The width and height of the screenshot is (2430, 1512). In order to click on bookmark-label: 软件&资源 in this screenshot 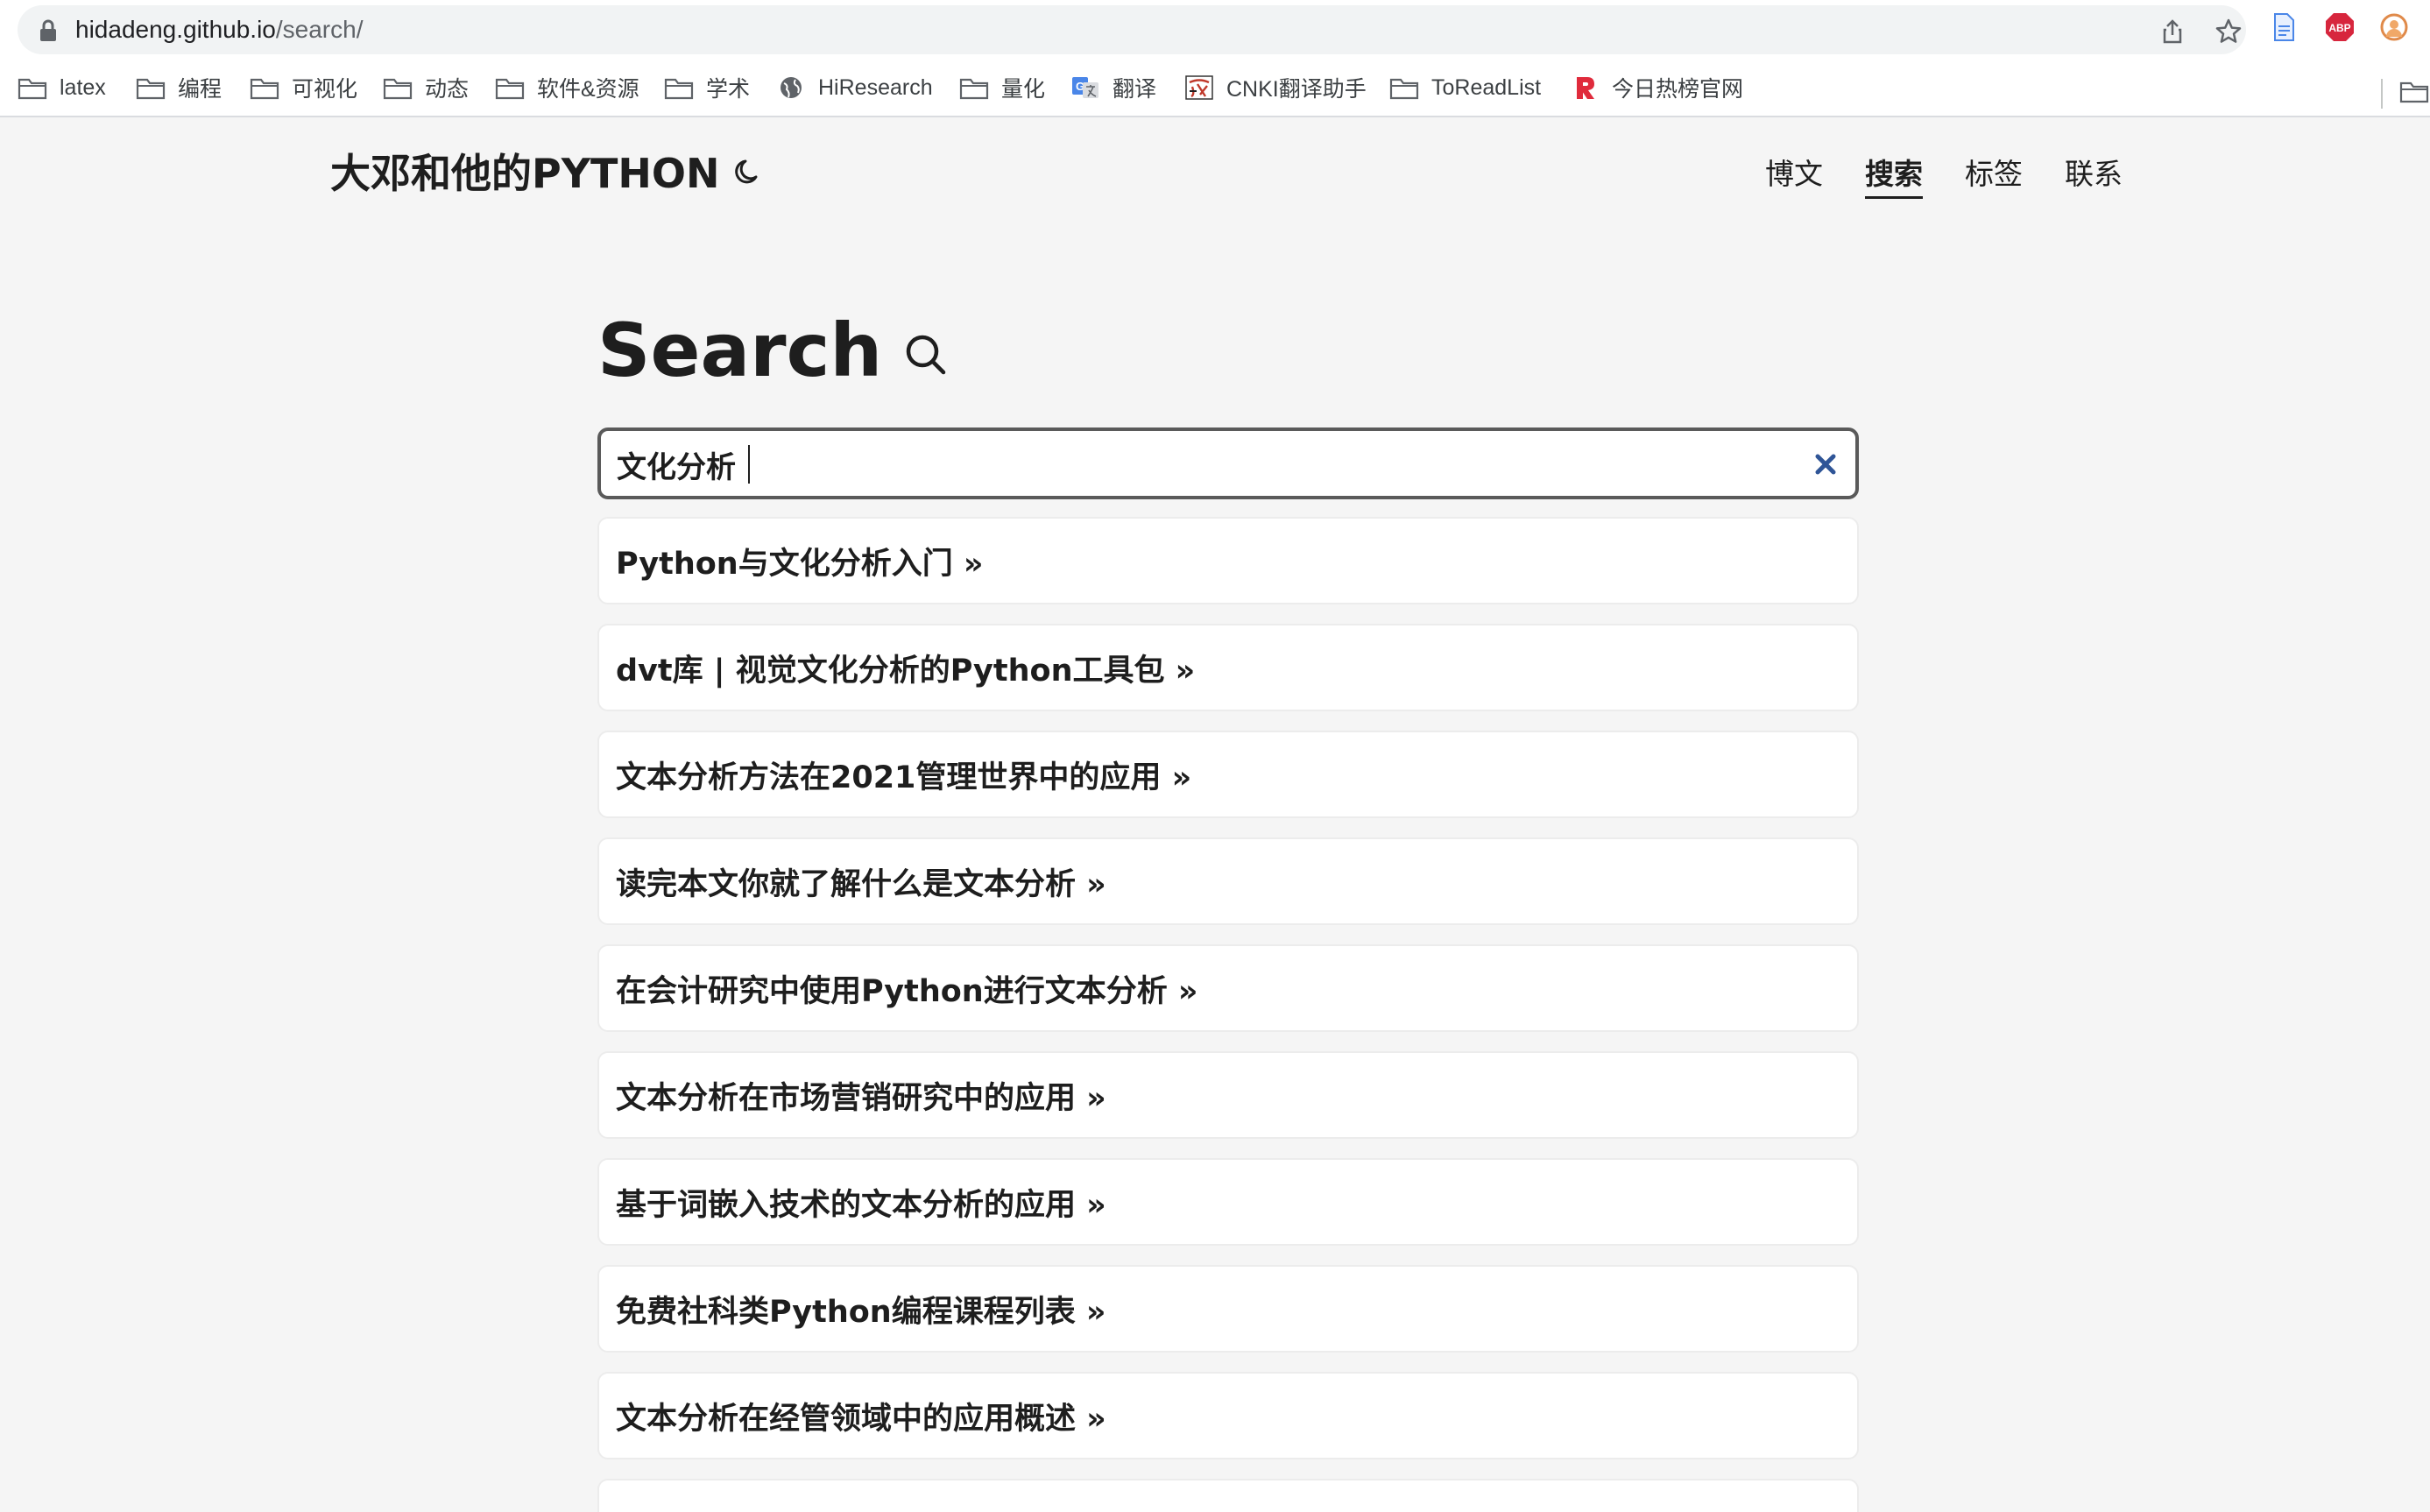, I will do `click(588, 90)`.